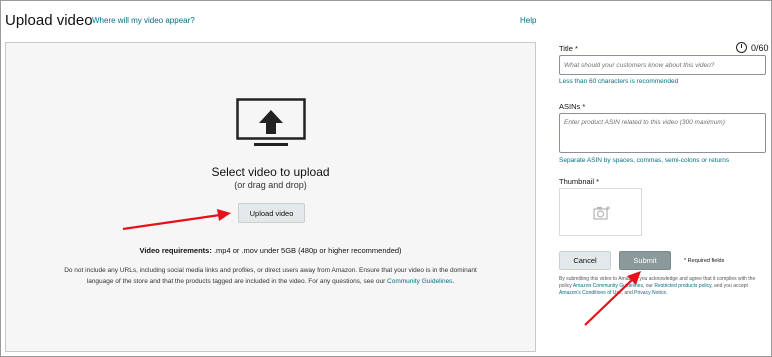 This screenshot has width=772, height=357. I want to click on submit-button: Submit, so click(645, 260).